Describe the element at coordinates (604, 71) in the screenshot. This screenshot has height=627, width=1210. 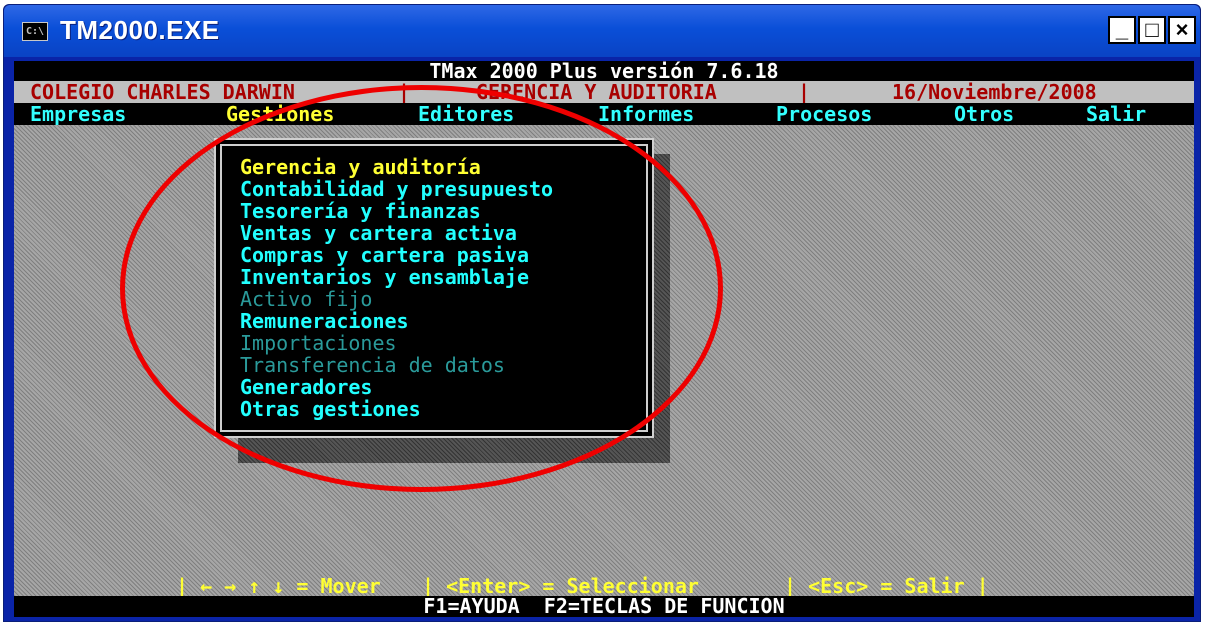
I see `app-title: TMax 2000 Plus versión 7.6.18` at that location.